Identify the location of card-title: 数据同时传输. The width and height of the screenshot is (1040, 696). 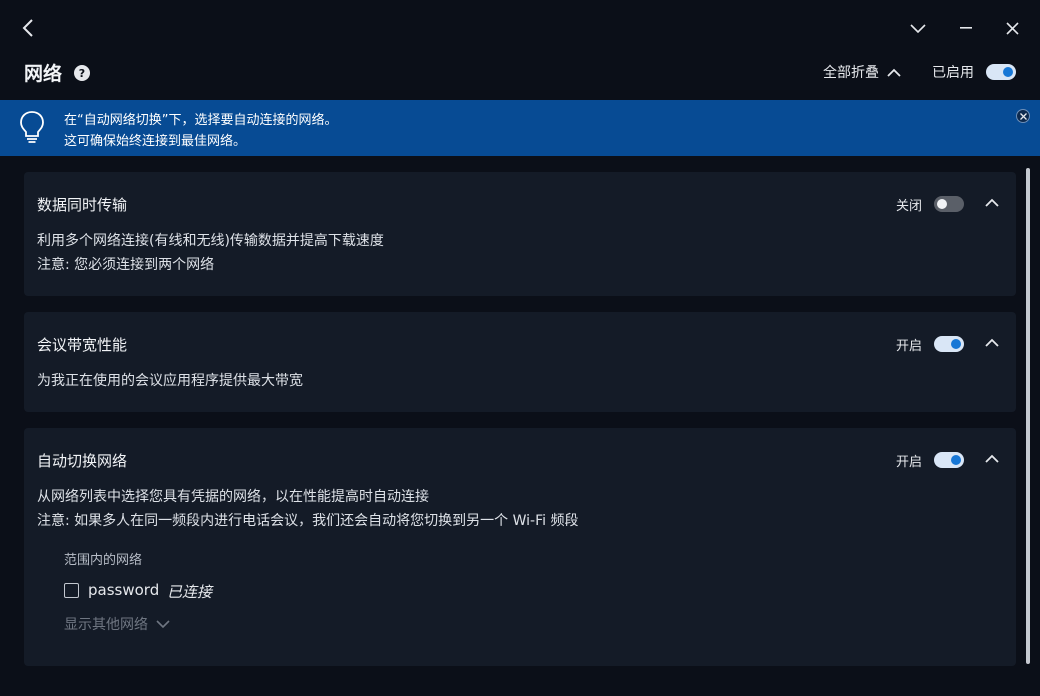
(82, 205).